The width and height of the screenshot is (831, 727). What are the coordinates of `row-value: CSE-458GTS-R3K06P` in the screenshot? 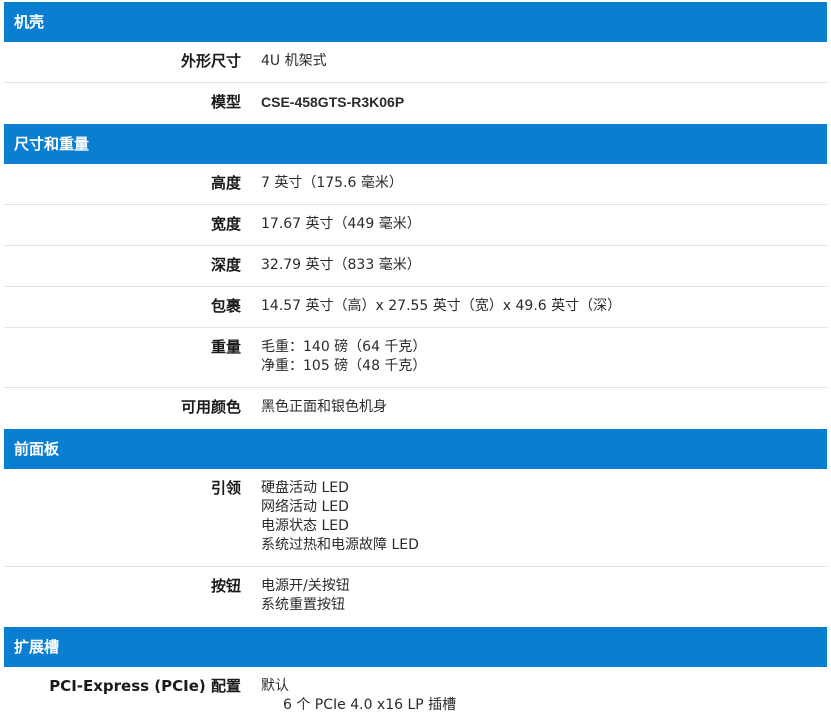 It's located at (322, 103).